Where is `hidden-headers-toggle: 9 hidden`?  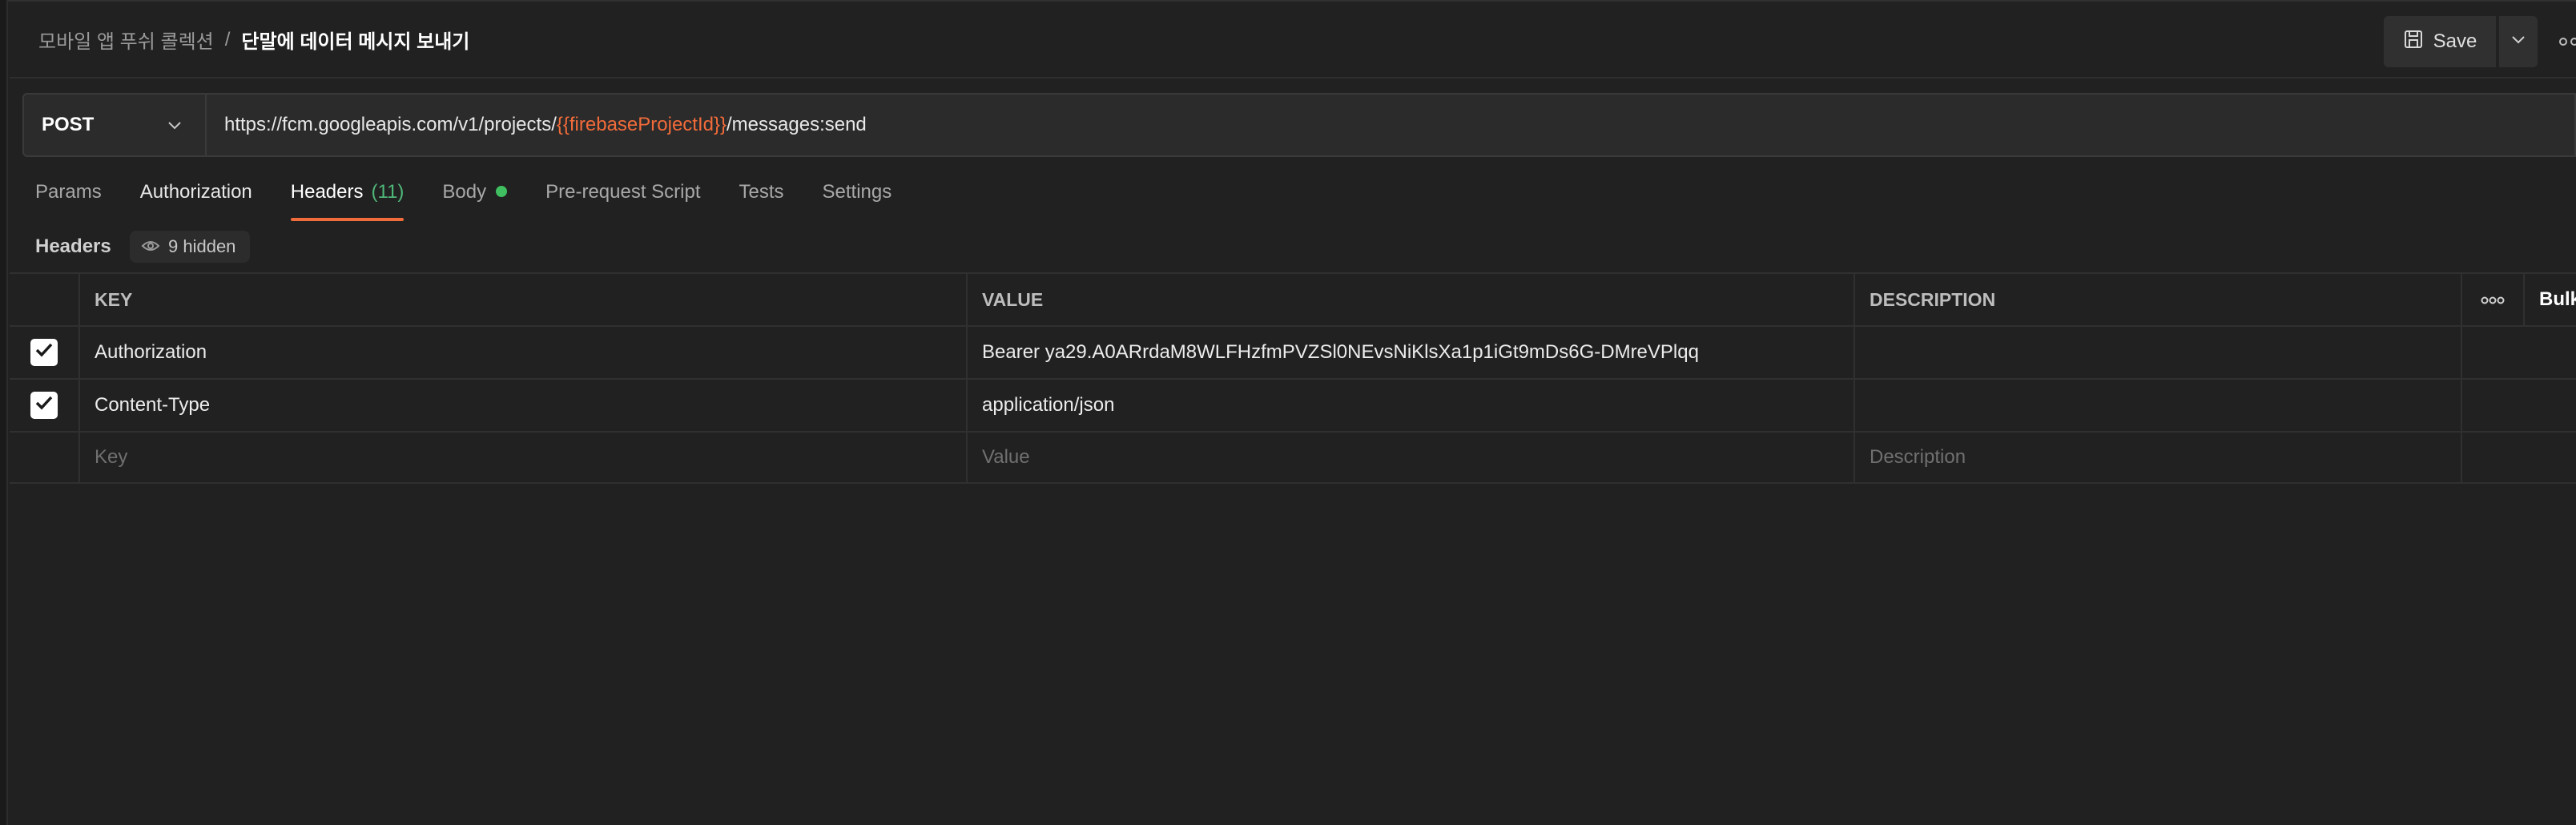
hidden-headers-toggle: 9 hidden is located at coordinates (191, 247).